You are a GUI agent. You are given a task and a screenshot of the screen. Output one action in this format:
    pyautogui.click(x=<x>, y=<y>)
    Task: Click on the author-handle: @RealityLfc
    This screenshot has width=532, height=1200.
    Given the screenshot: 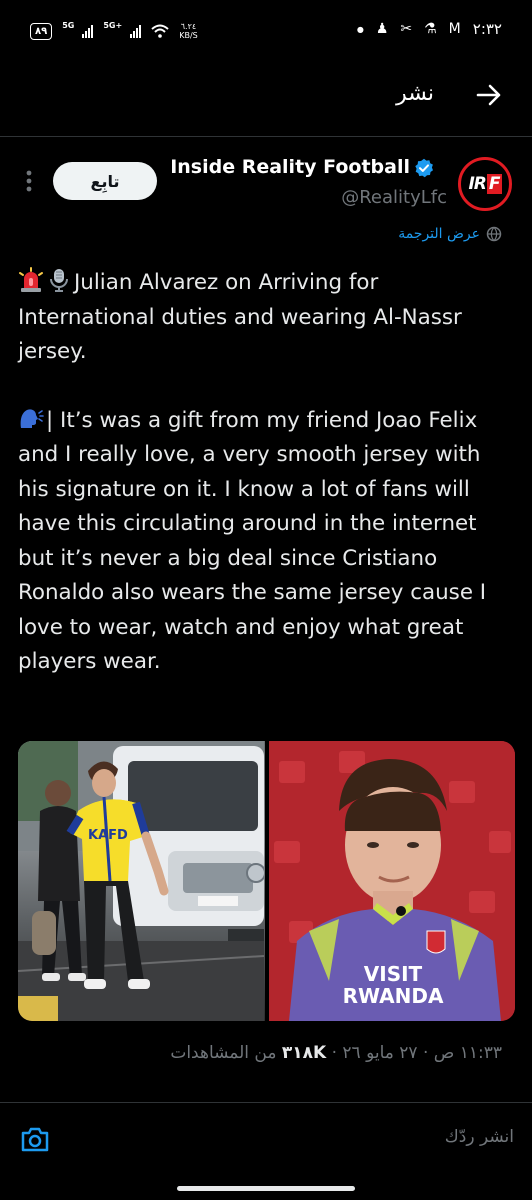 What is the action you would take?
    pyautogui.click(x=394, y=197)
    